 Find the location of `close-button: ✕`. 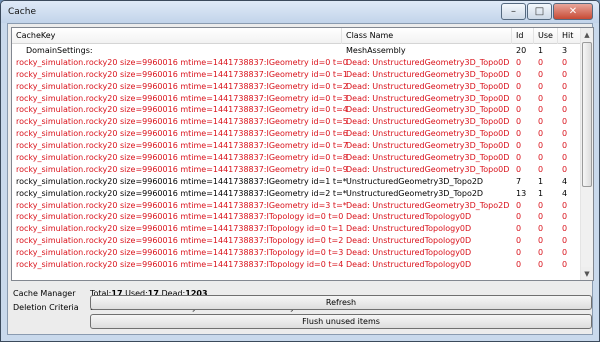

close-button: ✕ is located at coordinates (573, 11).